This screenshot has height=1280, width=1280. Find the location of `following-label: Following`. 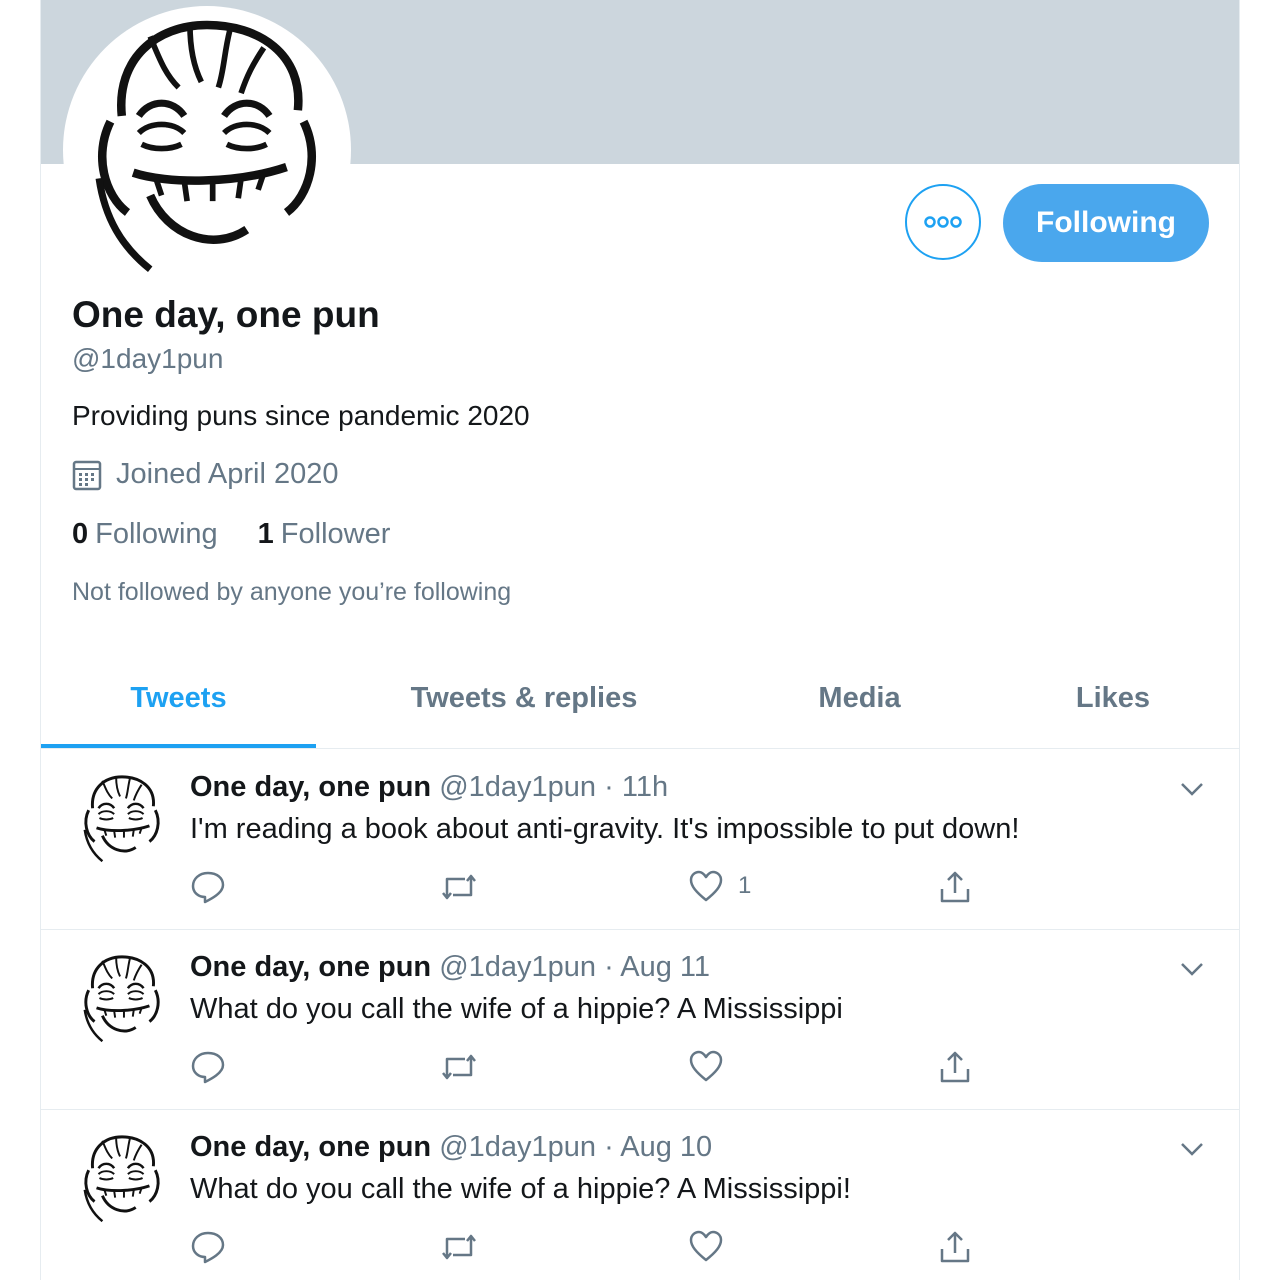

following-label: Following is located at coordinates (156, 534).